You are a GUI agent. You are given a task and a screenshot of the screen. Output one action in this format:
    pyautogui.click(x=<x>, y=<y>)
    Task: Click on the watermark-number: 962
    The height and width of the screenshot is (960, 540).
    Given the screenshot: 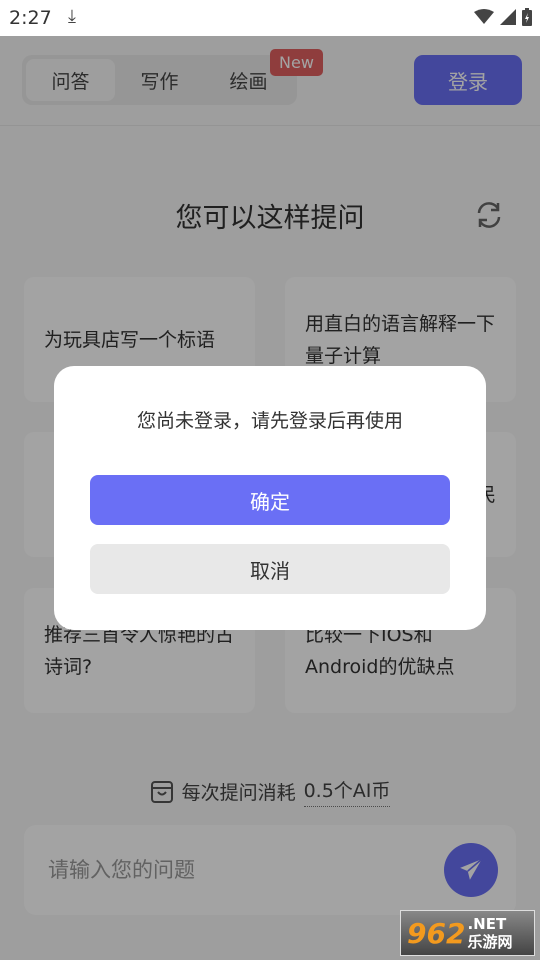 What is the action you would take?
    pyautogui.click(x=436, y=933)
    